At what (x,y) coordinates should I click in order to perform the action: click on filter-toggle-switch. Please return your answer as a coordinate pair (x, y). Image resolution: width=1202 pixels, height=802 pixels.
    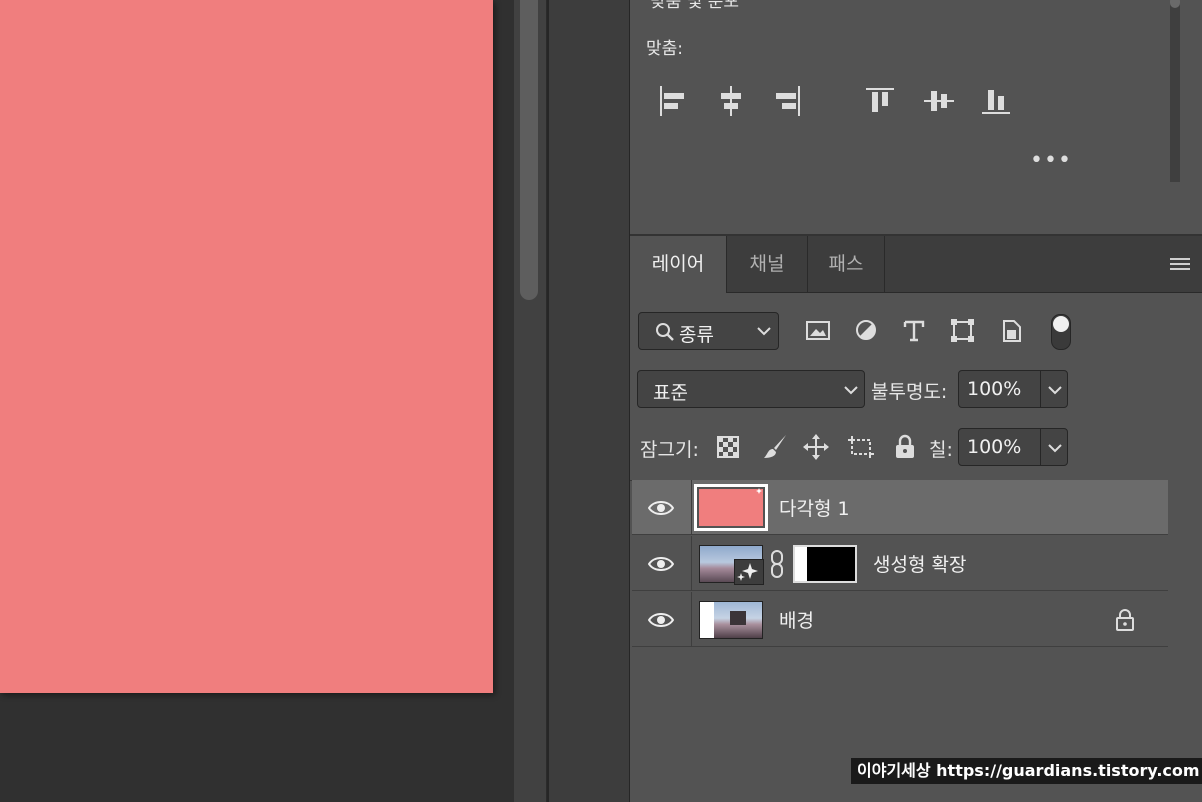
    Looking at the image, I should click on (1061, 332).